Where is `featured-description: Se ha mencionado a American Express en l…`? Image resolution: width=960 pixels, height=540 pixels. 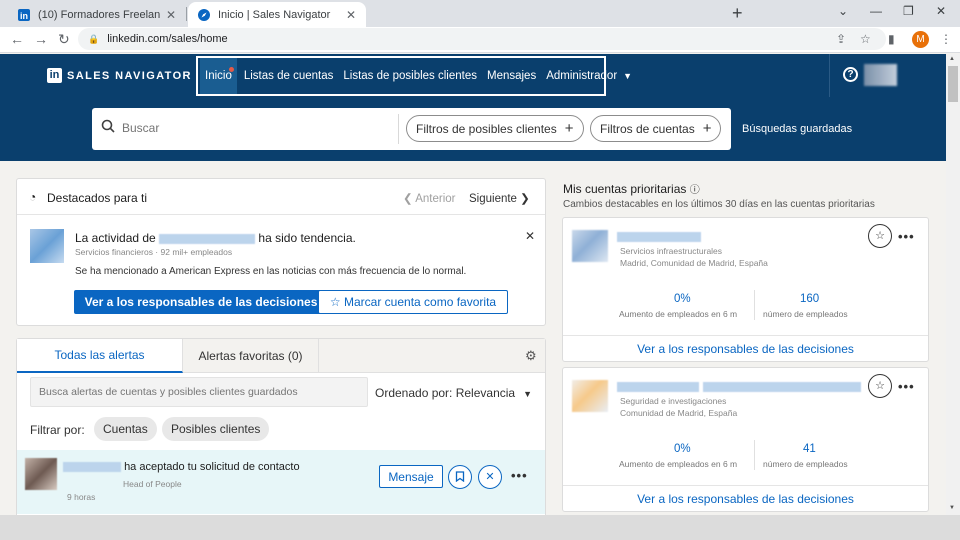
featured-description: Se ha mencionado a American Express en l… is located at coordinates (271, 271).